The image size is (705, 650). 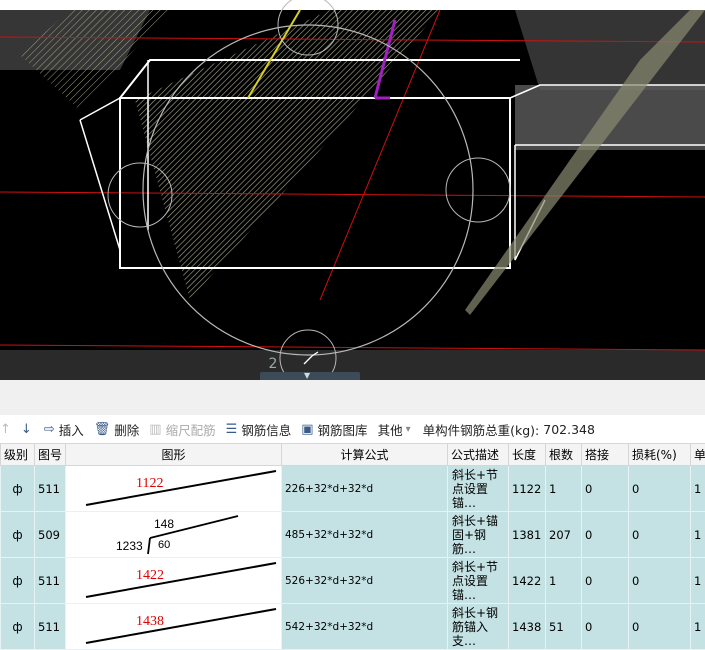 What do you see at coordinates (564, 455) in the screenshot?
I see `col-header-count: 根数` at bounding box center [564, 455].